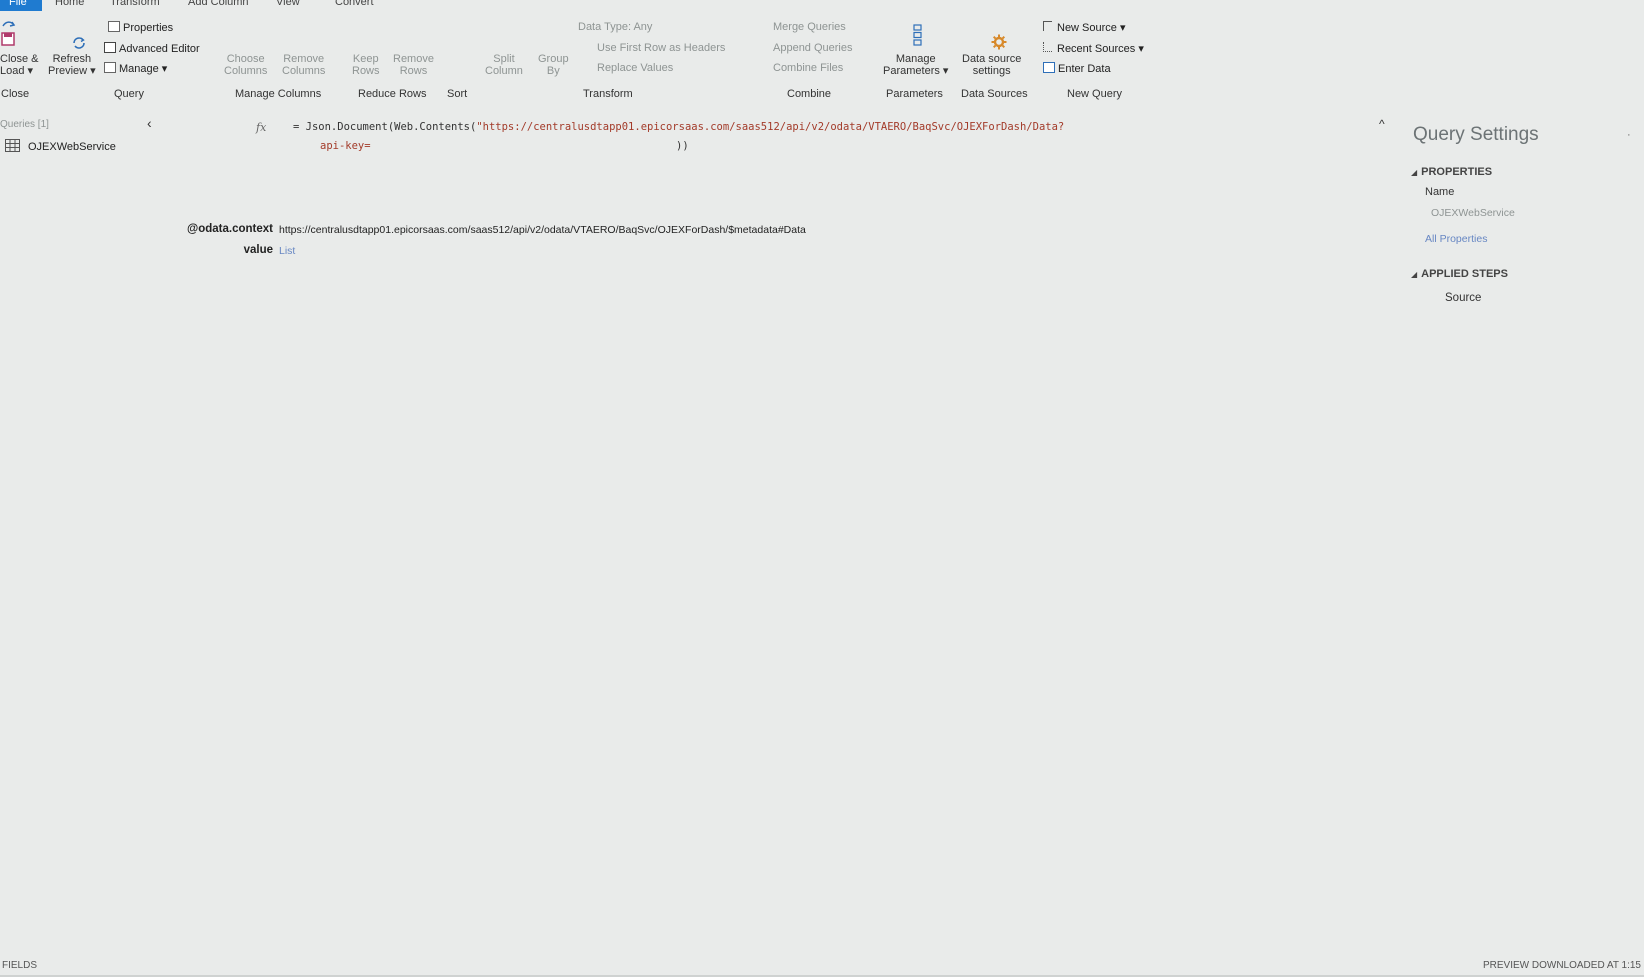  What do you see at coordinates (15, 94) in the screenshot?
I see `group-label-close: Close` at bounding box center [15, 94].